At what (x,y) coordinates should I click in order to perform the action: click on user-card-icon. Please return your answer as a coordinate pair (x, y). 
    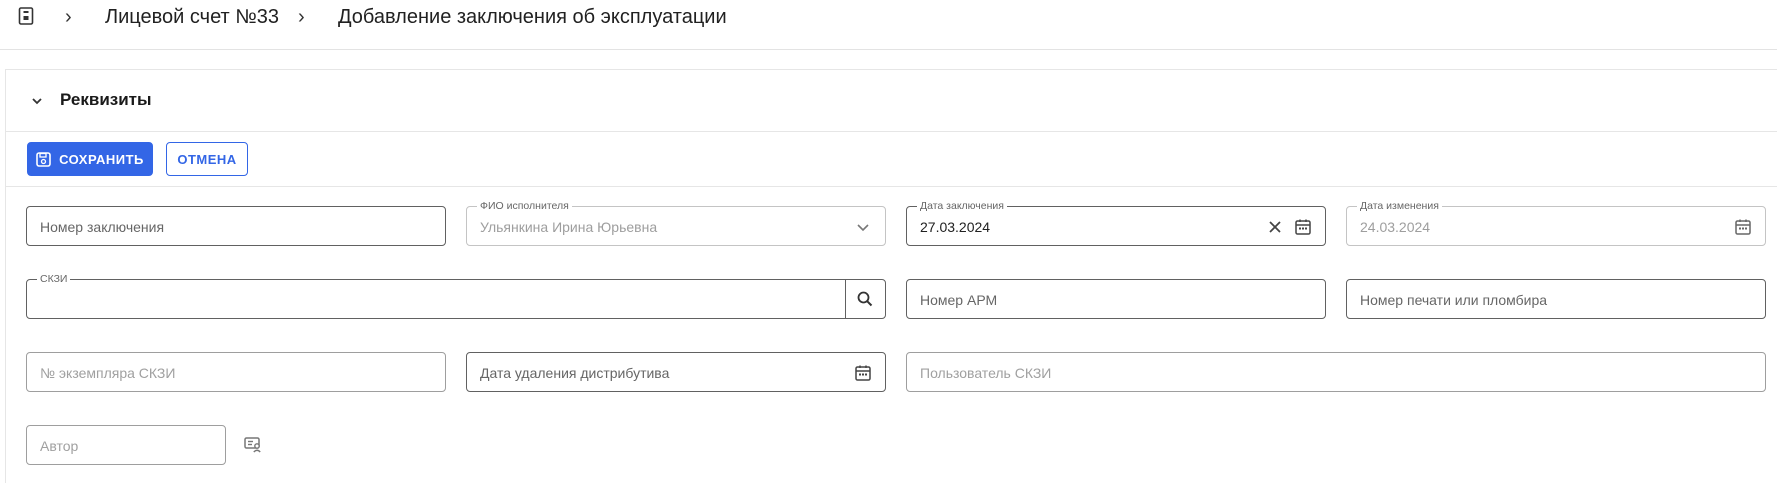
    Looking at the image, I should click on (253, 444).